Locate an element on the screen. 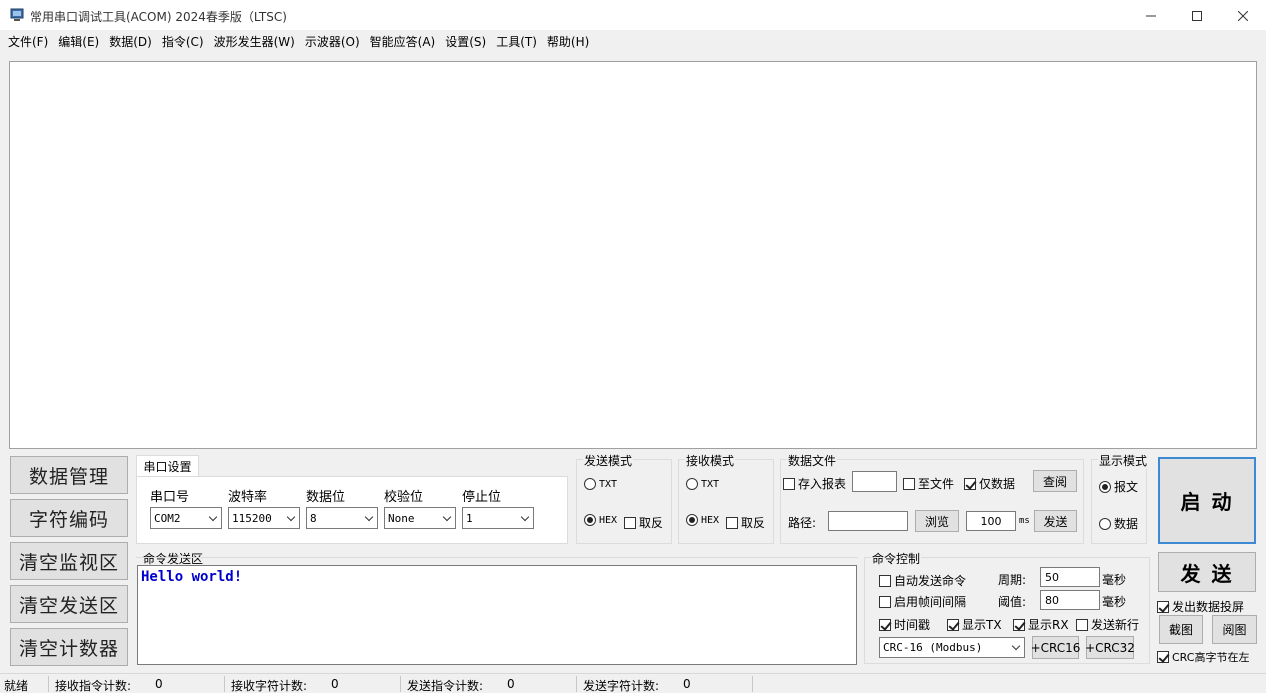 The width and height of the screenshot is (1266, 693). recv-mode-group: 接收模式 is located at coordinates (726, 498).